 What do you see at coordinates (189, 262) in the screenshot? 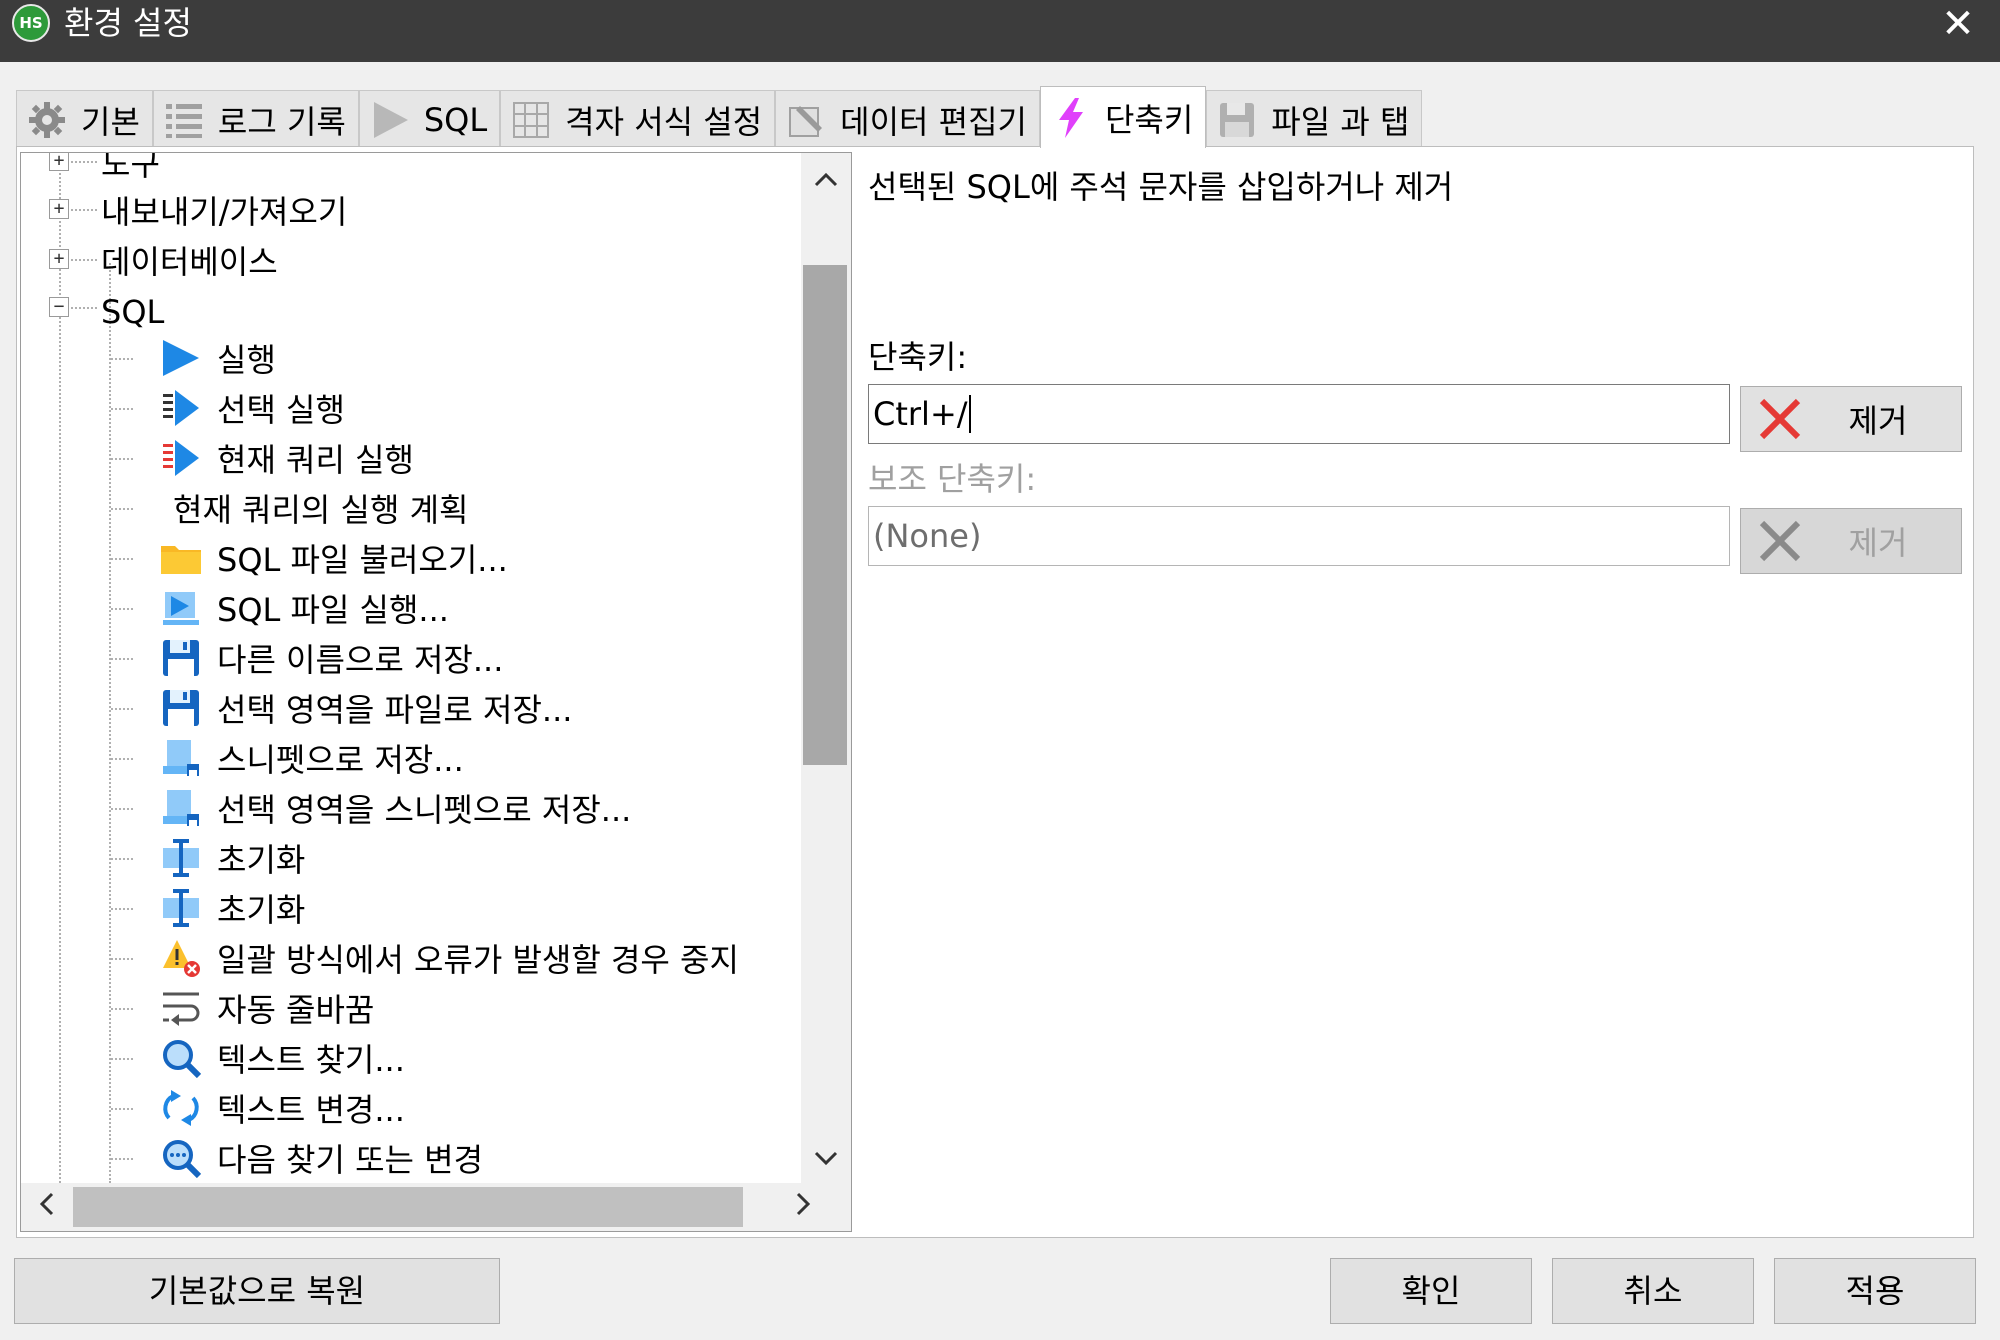
I see `tree-item-label: 데이터베이스` at bounding box center [189, 262].